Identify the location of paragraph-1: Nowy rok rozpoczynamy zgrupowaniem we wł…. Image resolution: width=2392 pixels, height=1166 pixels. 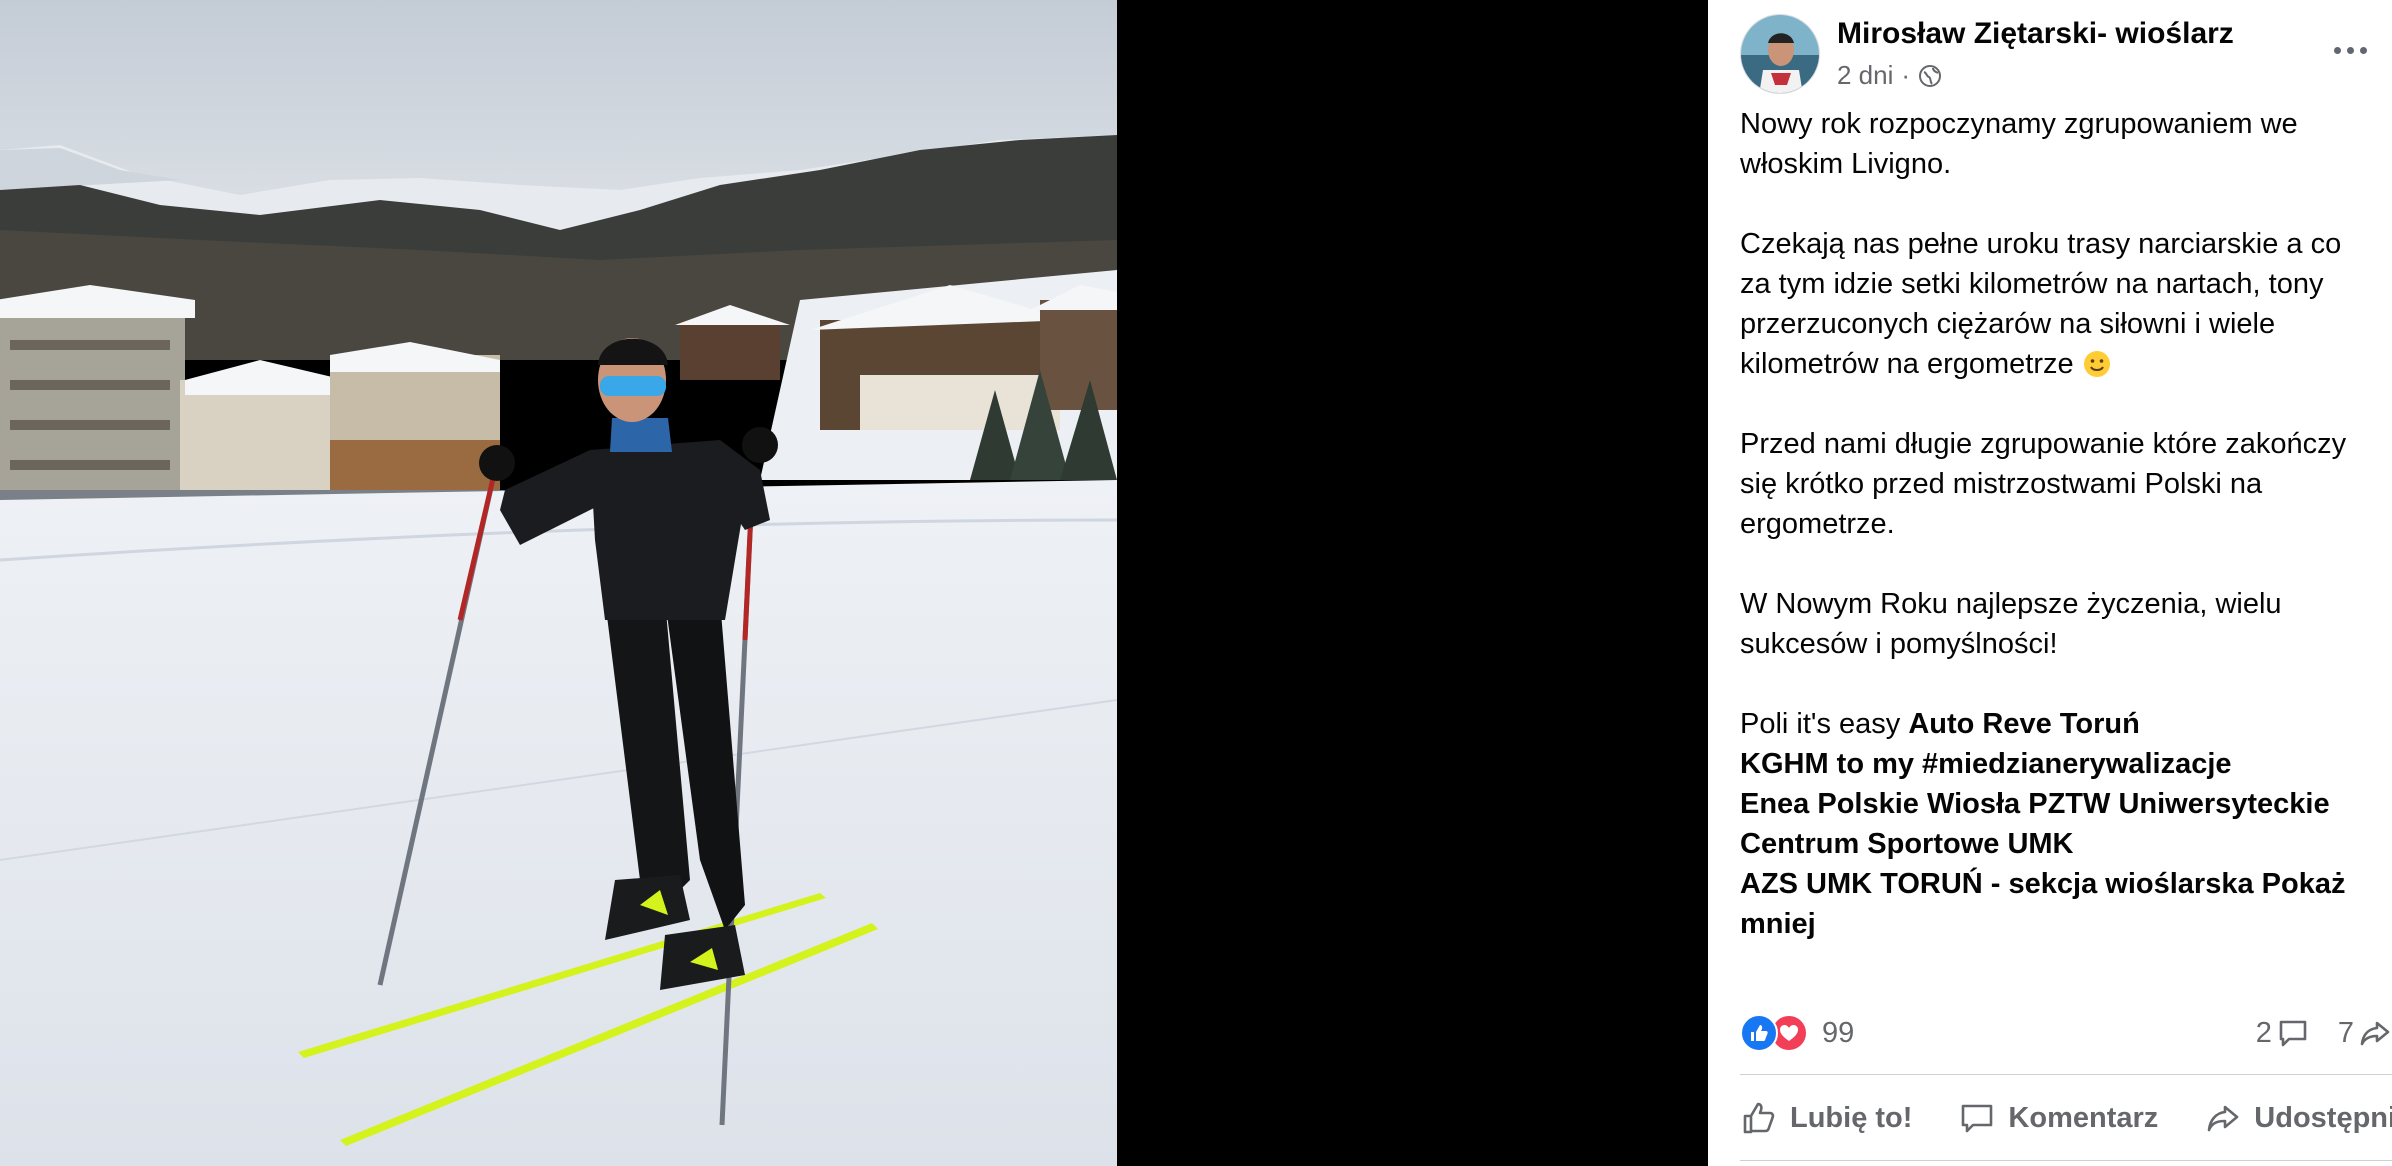
(2019, 144).